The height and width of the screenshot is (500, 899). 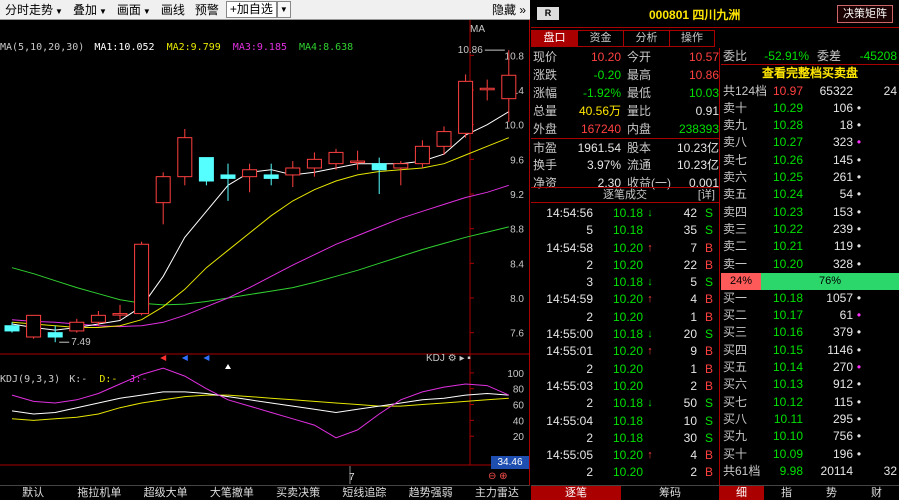 I want to click on gear-icon: ⚙, so click(x=452, y=358).